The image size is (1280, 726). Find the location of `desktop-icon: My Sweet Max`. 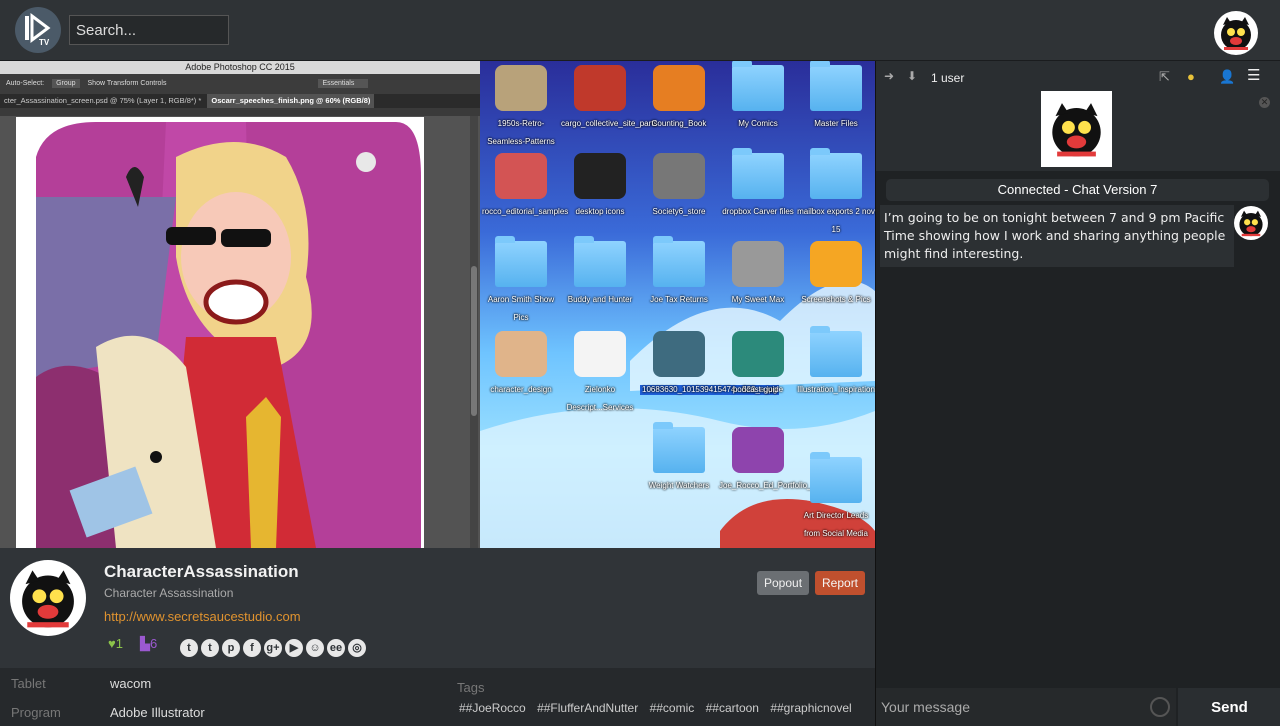

desktop-icon: My Sweet Max is located at coordinates (758, 274).